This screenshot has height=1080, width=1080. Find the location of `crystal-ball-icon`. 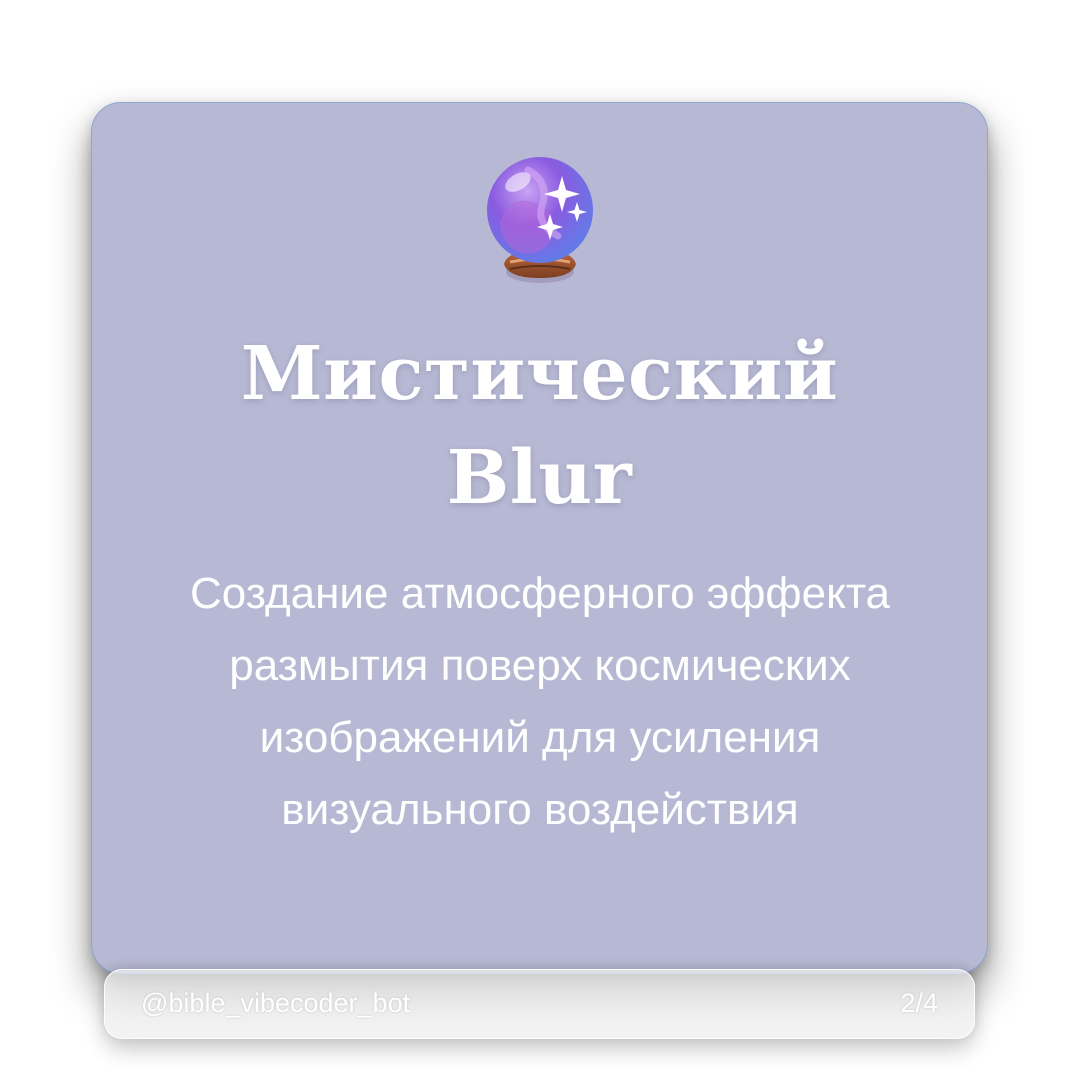

crystal-ball-icon is located at coordinates (540, 220).